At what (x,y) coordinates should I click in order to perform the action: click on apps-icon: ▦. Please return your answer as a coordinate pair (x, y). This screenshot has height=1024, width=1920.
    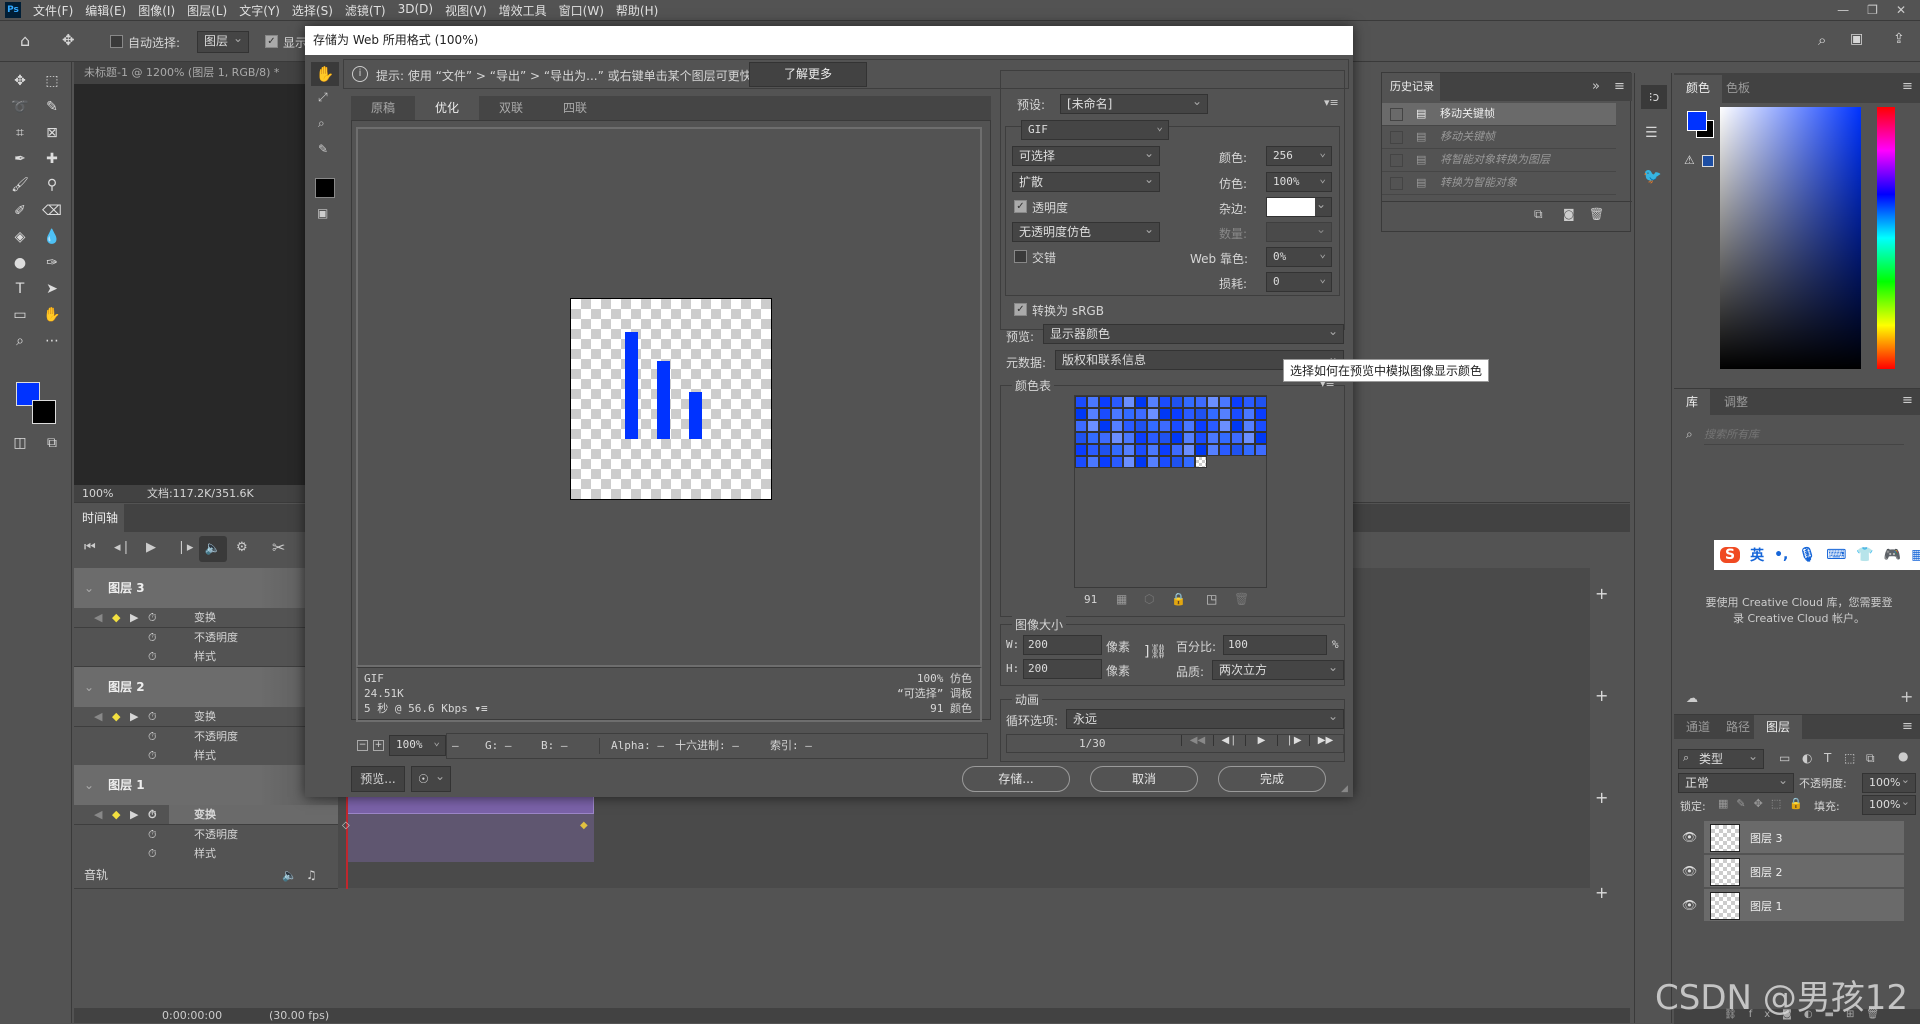
    Looking at the image, I should click on (1915, 555).